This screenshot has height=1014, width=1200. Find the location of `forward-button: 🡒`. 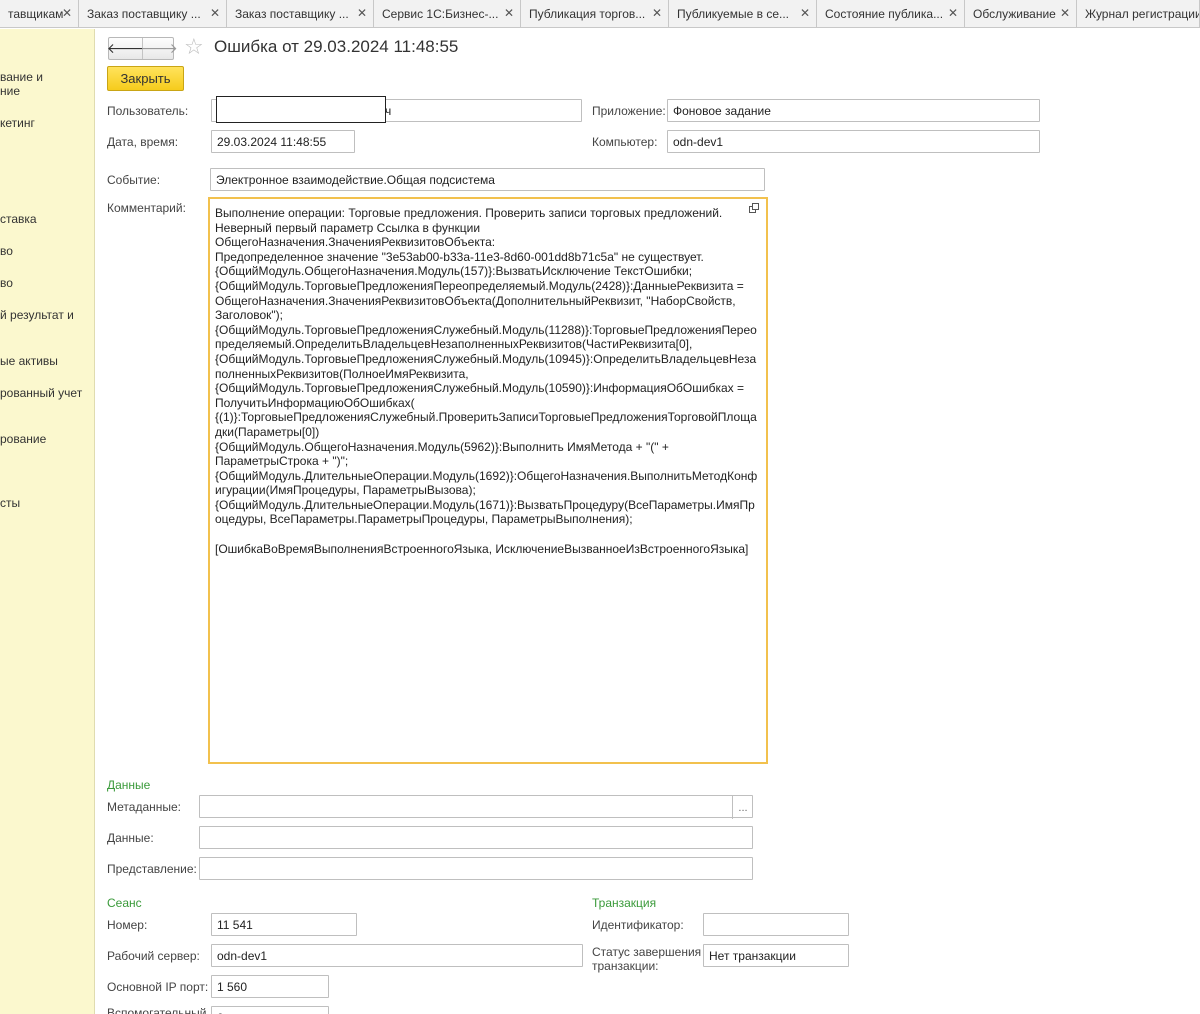

forward-button: 🡒 is located at coordinates (159, 48).